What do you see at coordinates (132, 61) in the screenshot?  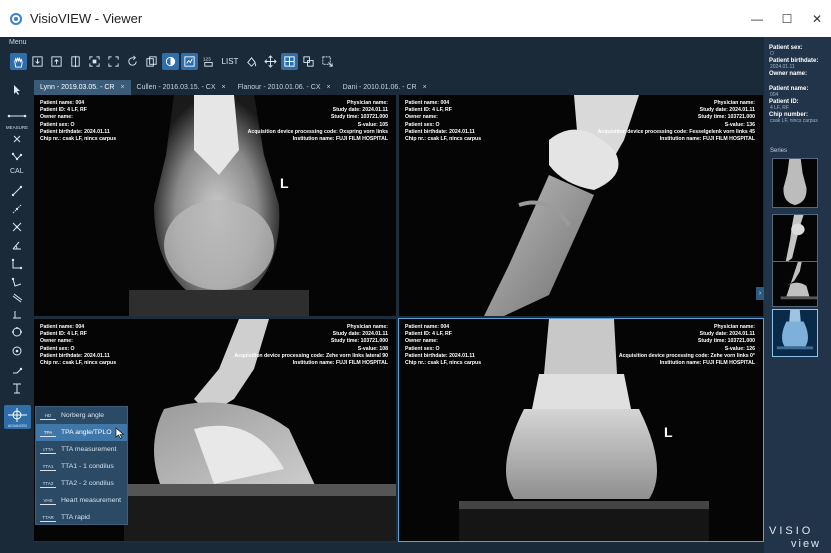 I see `rotate-button` at bounding box center [132, 61].